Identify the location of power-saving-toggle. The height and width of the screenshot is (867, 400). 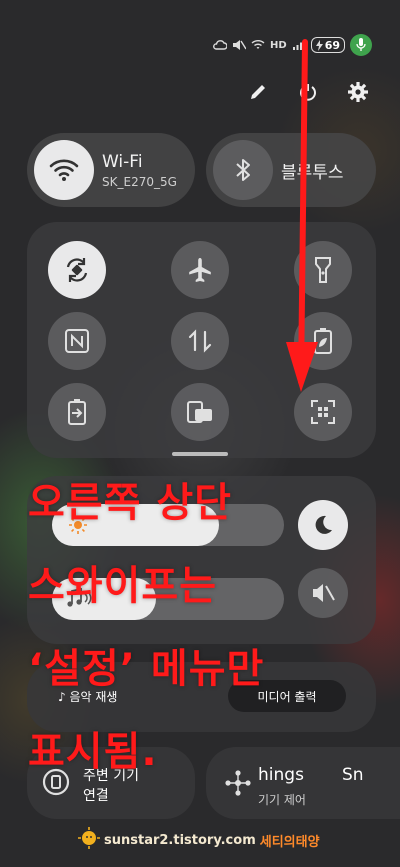
(323, 341).